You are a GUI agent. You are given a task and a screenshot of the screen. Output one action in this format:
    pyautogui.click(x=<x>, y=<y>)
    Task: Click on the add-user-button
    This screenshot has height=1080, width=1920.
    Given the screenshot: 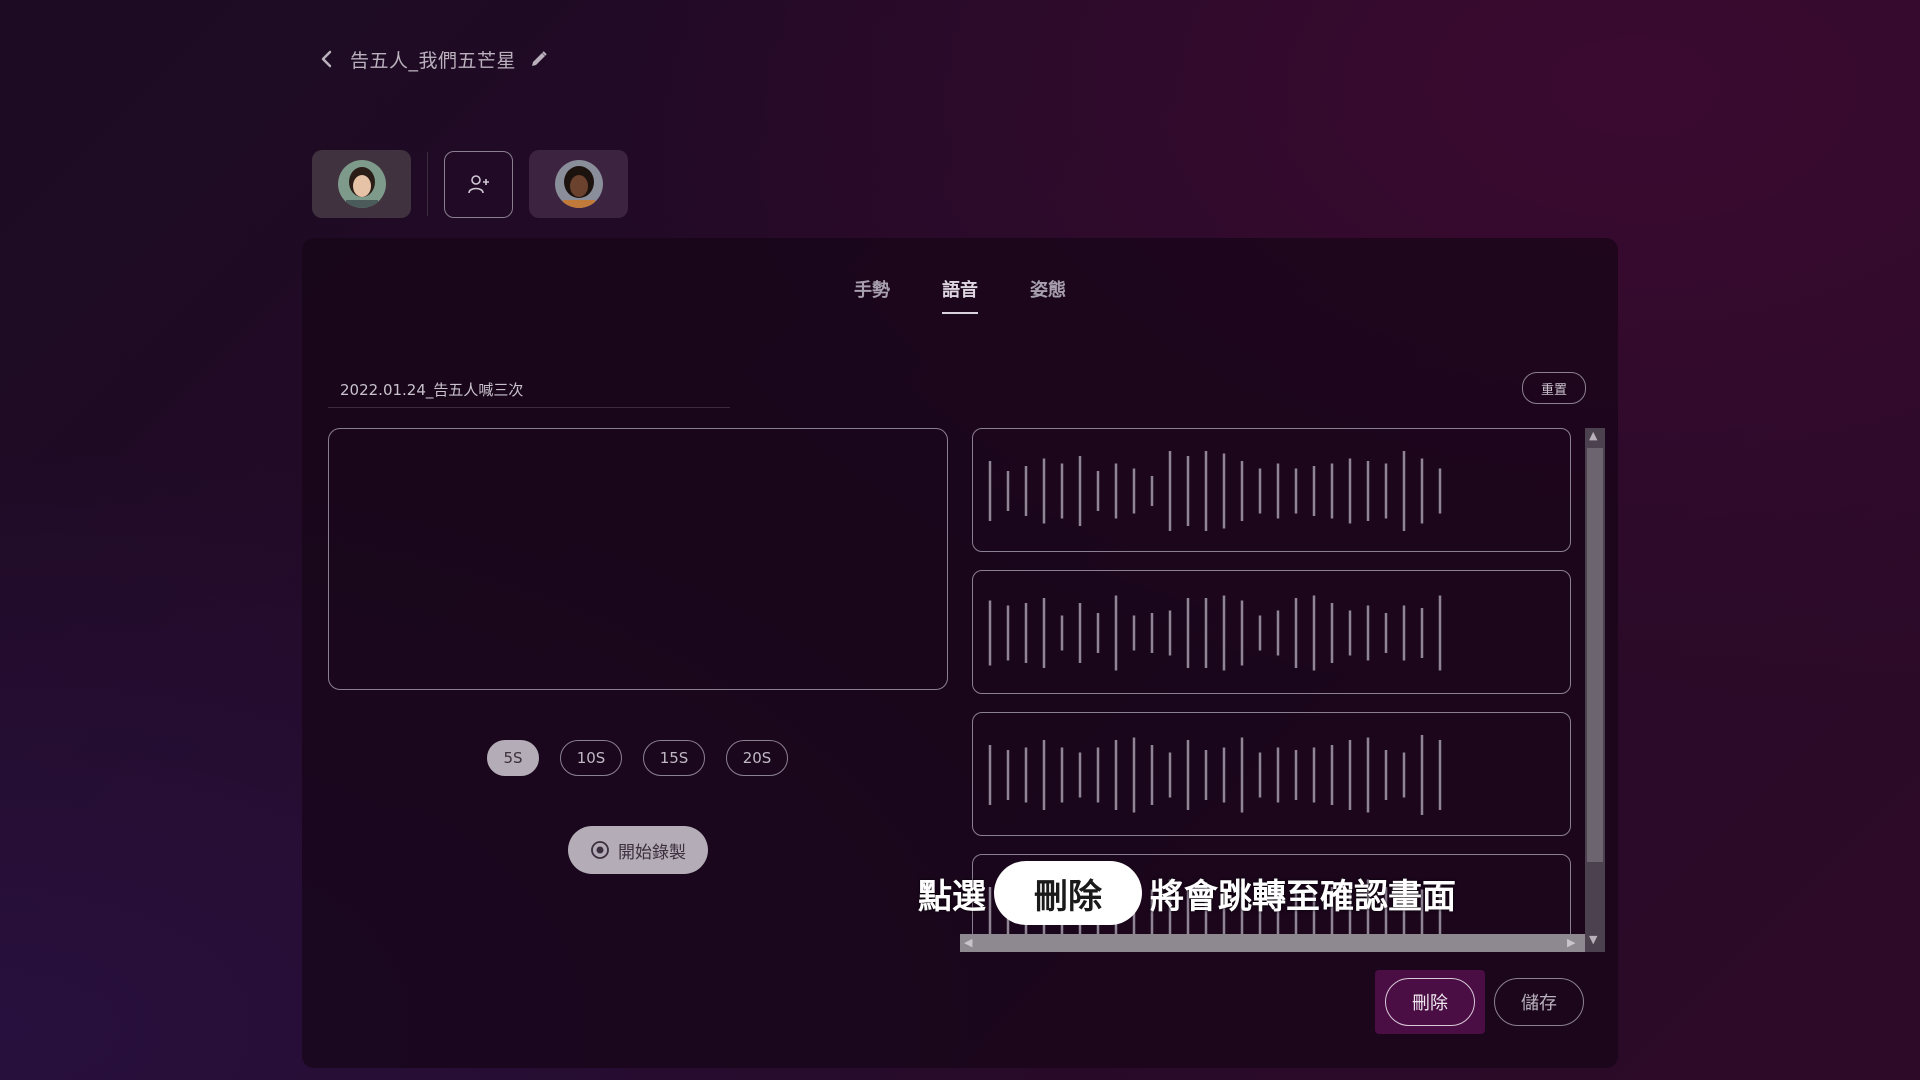 What is the action you would take?
    pyautogui.click(x=478, y=184)
    